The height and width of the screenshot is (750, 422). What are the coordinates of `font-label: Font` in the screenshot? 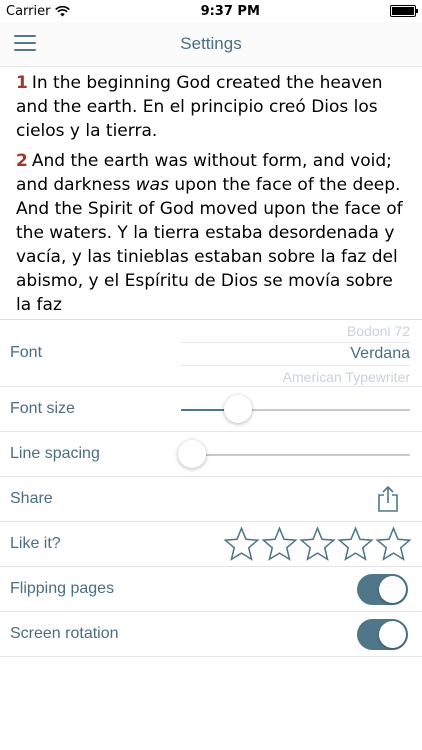 It's located at (26, 352).